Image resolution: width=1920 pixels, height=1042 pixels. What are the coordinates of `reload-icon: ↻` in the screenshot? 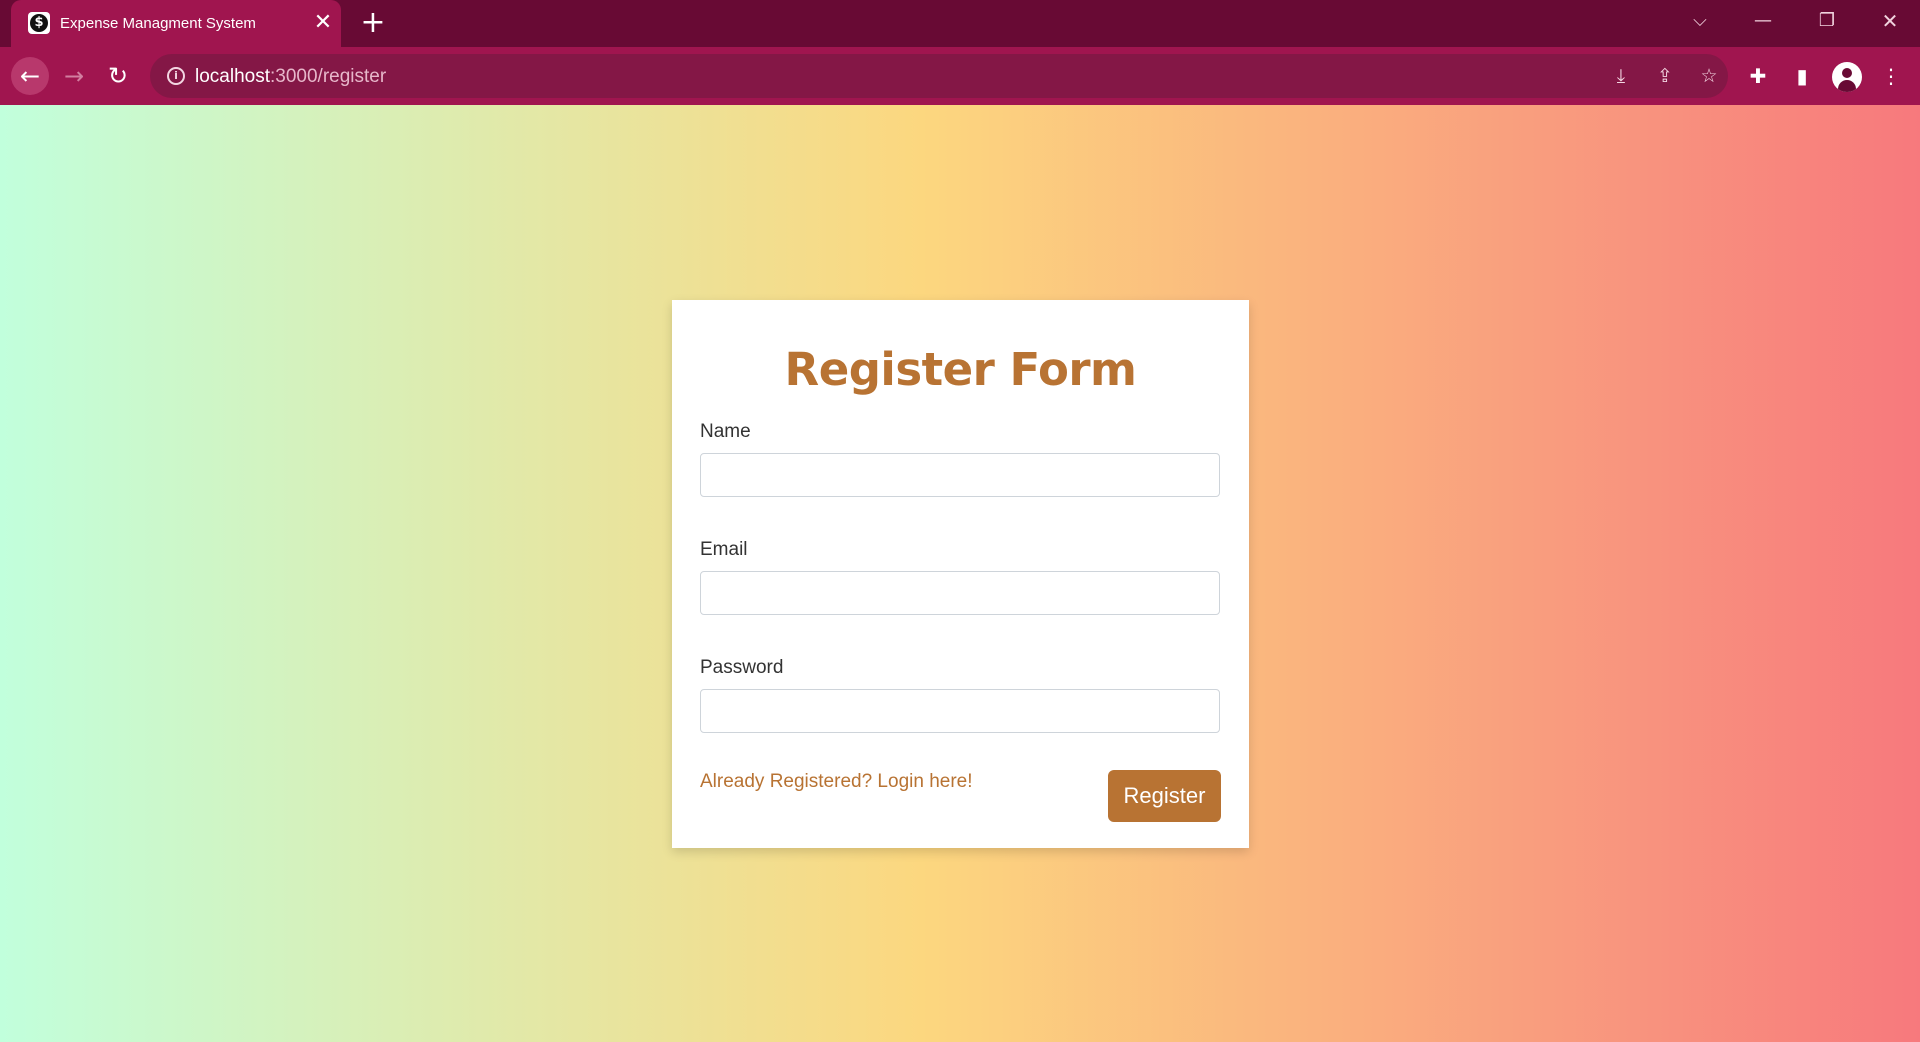 It's located at (118, 76).